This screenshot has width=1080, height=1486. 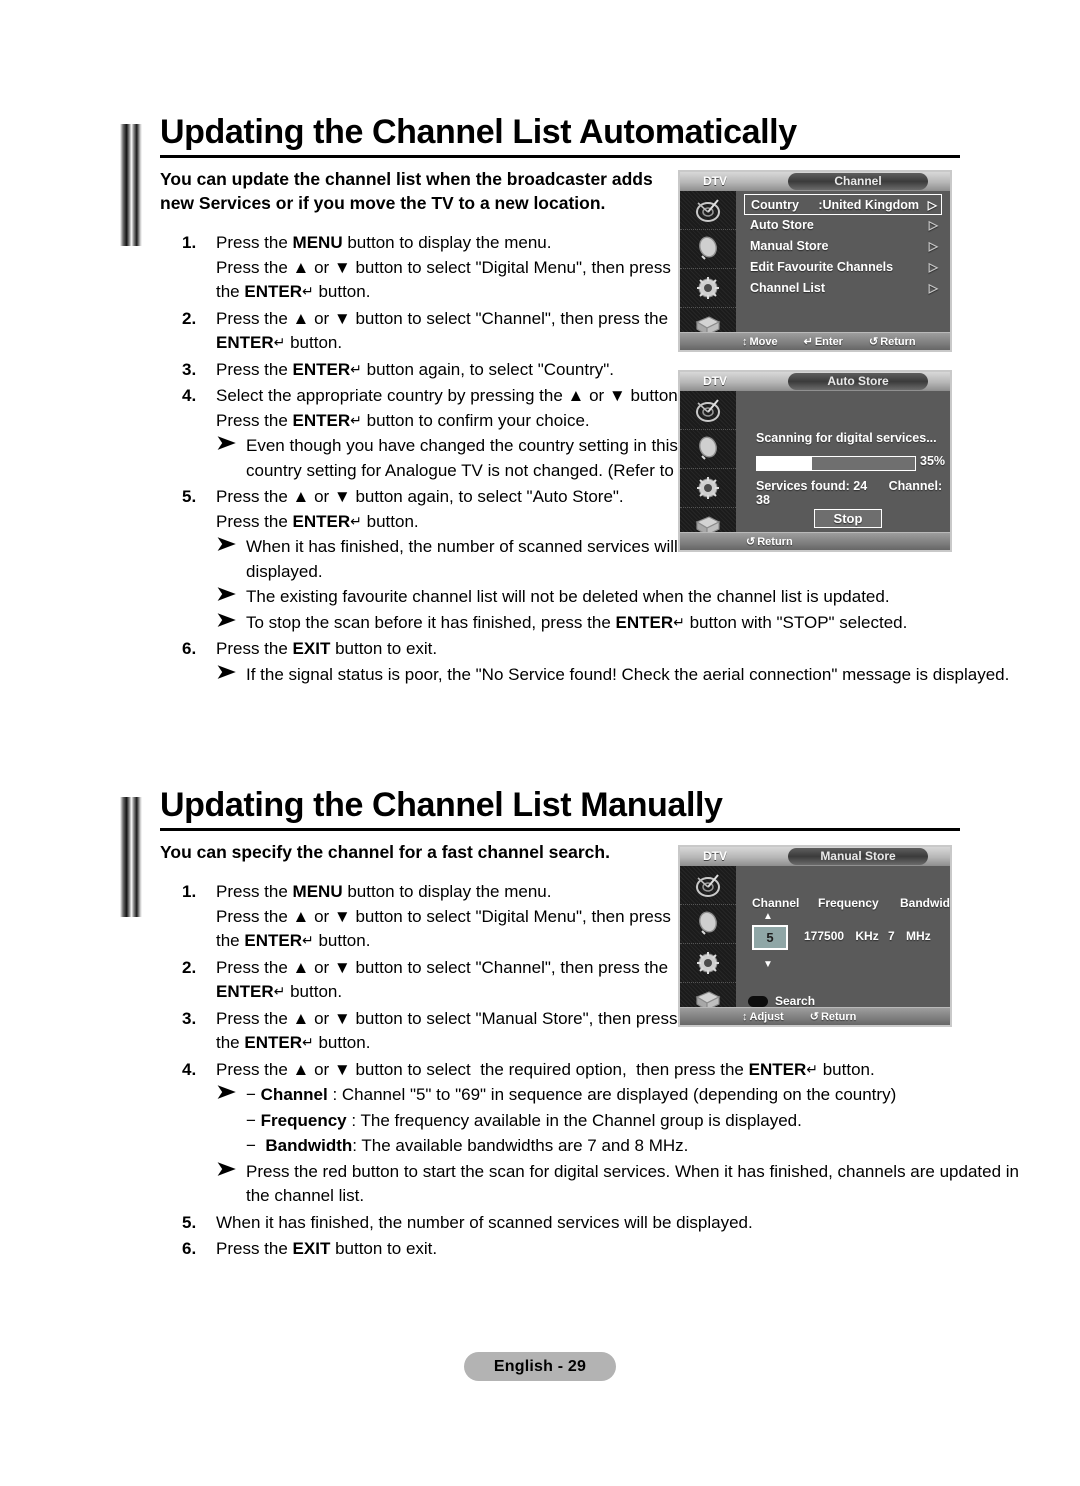 I want to click on osd-menu-row-country: Country :United Kingdom ▷, so click(x=843, y=204).